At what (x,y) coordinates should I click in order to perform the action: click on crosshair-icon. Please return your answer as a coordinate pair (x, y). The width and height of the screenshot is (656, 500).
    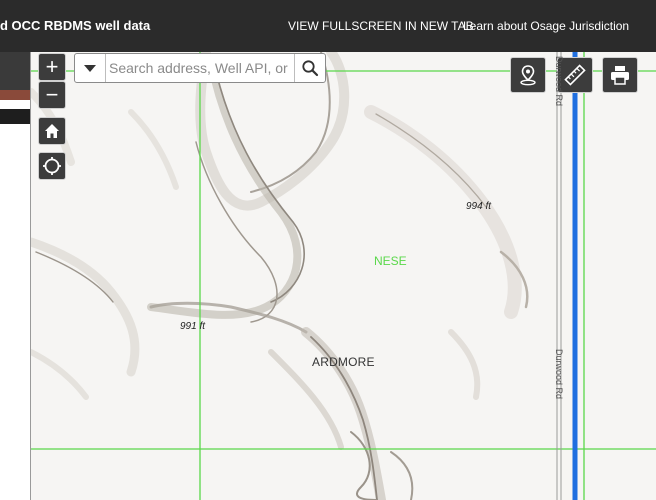
    Looking at the image, I should click on (52, 166).